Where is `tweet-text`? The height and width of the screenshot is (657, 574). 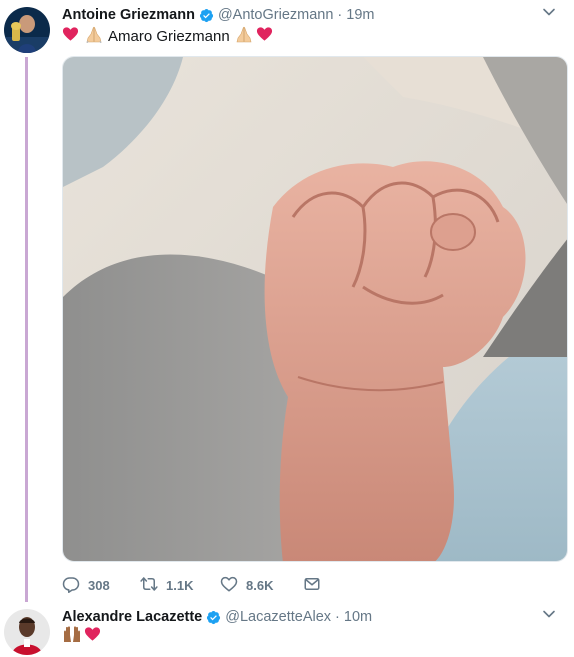
tweet-text is located at coordinates (81, 636).